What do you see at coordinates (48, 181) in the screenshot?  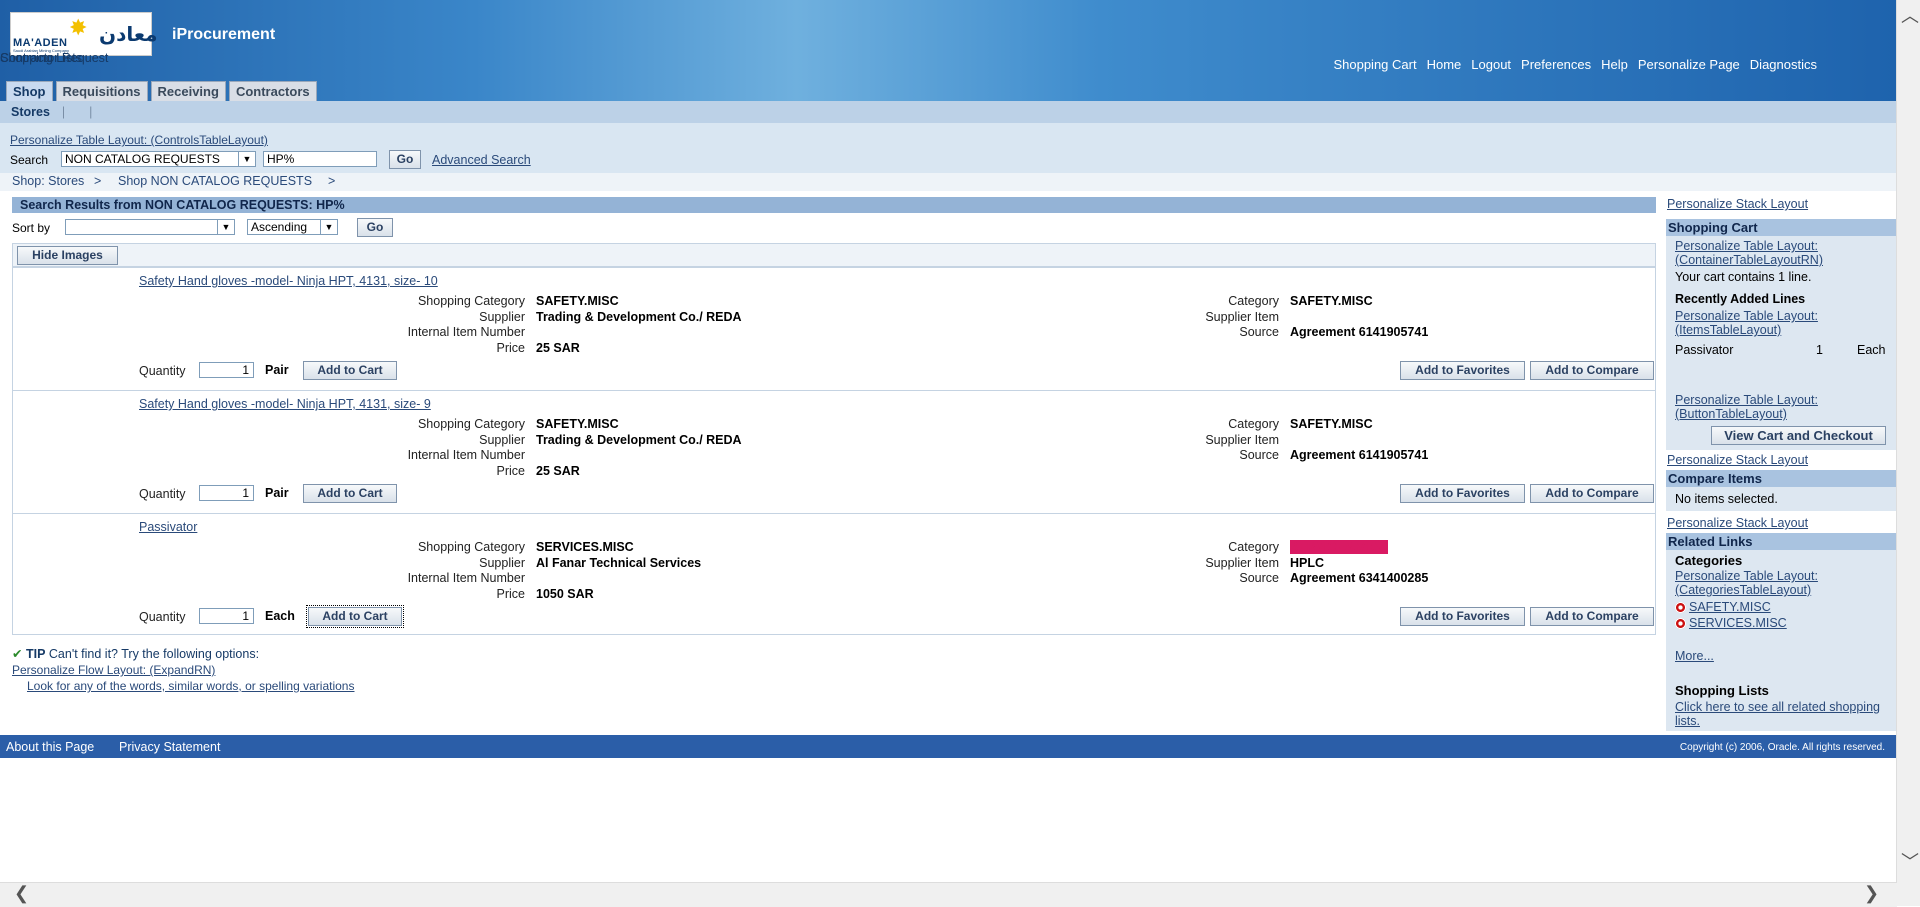 I see `breadcrumb-shop-stores: Shop: Stores` at bounding box center [48, 181].